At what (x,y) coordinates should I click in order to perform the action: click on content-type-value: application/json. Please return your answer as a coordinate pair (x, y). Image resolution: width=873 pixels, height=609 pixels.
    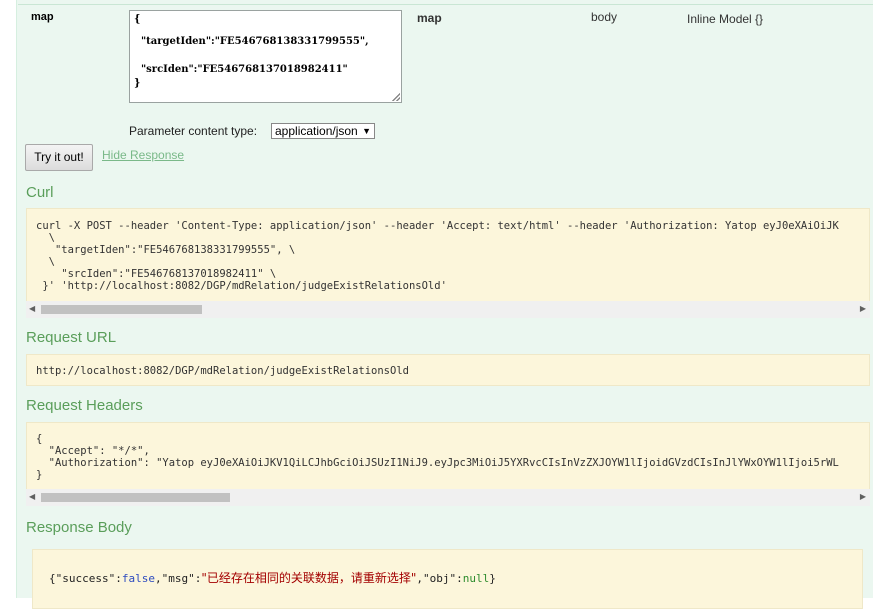
    Looking at the image, I should click on (316, 131).